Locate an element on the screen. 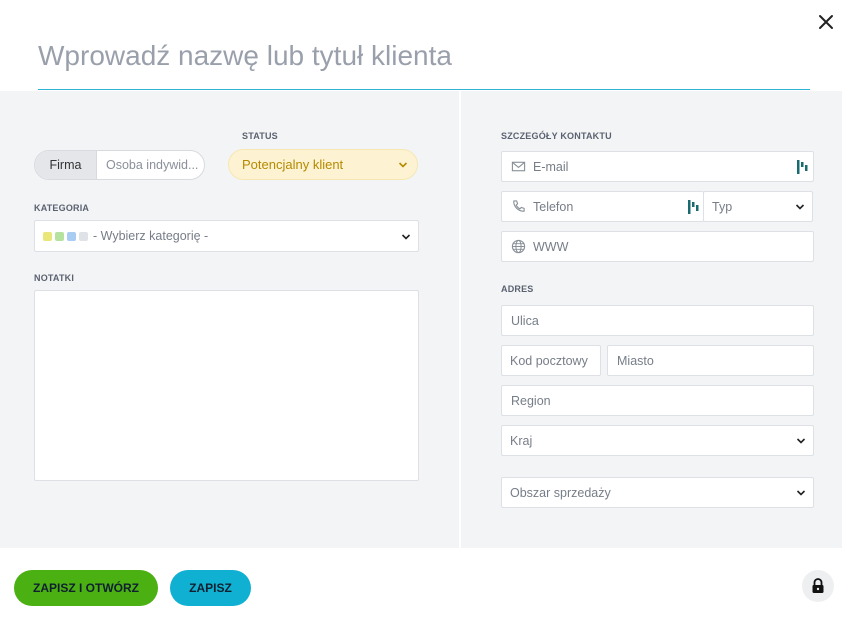  phone-type-placeholder: Typ is located at coordinates (722, 206).